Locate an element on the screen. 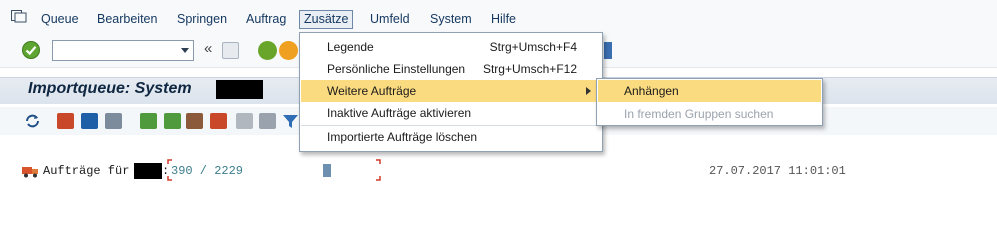 This screenshot has height=240, width=997. selection-bracket-right is located at coordinates (378, 170).